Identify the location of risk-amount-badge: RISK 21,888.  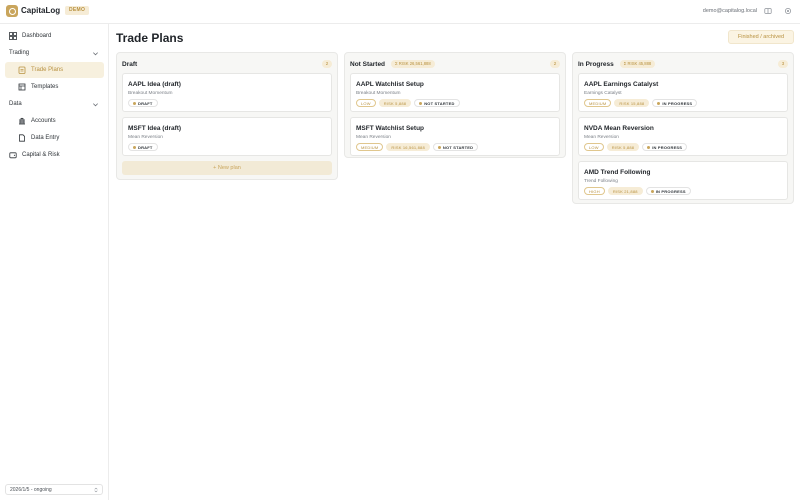
(625, 191).